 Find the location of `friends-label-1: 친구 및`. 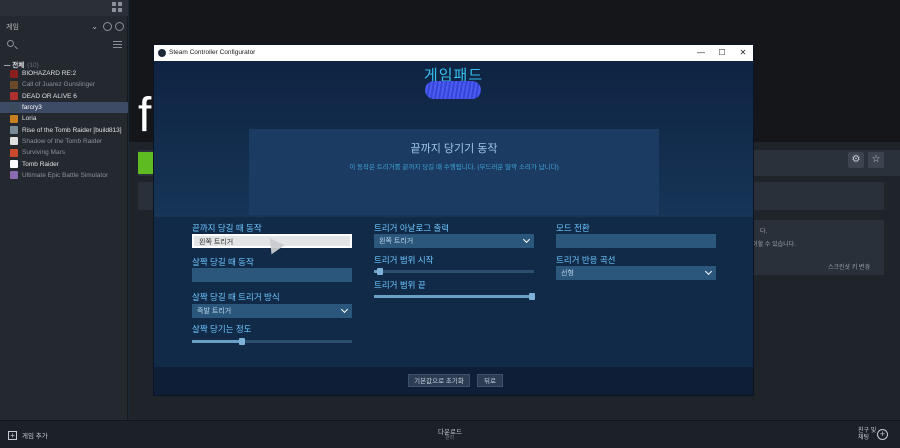

friends-label-1: 친구 및 is located at coordinates (867, 431).